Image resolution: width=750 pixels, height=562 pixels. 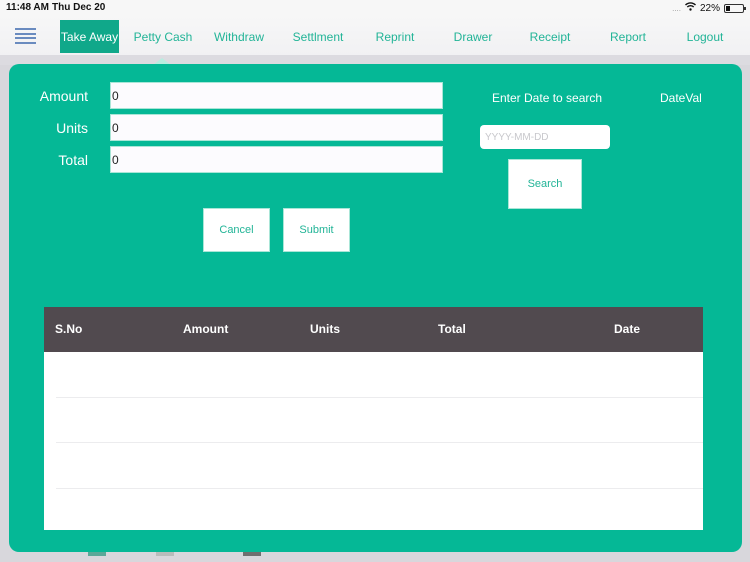 I want to click on battery-percent: 22%, so click(x=709, y=8).